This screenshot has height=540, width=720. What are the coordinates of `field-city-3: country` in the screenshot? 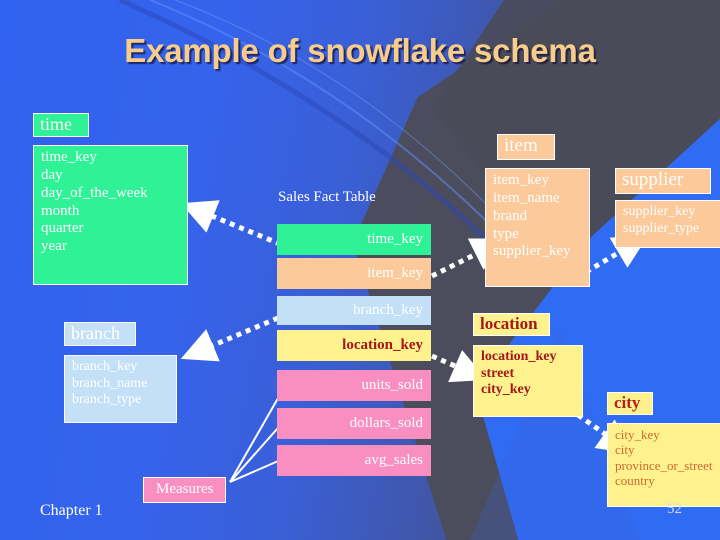 It's located at (635, 481).